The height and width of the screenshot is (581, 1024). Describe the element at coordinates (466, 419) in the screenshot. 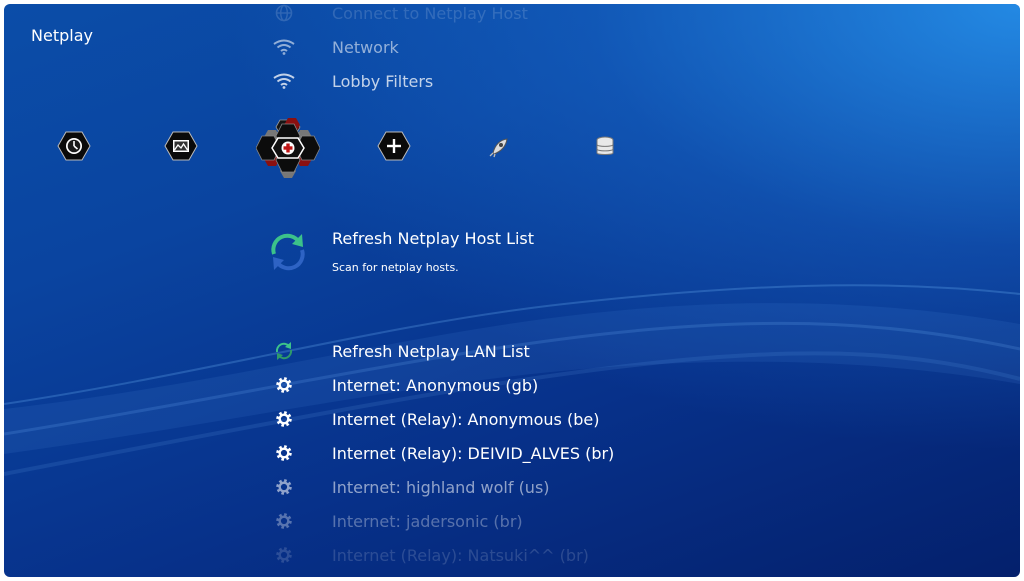

I see `menu-item-label: Internet (Relay): Anonymous (be)` at that location.